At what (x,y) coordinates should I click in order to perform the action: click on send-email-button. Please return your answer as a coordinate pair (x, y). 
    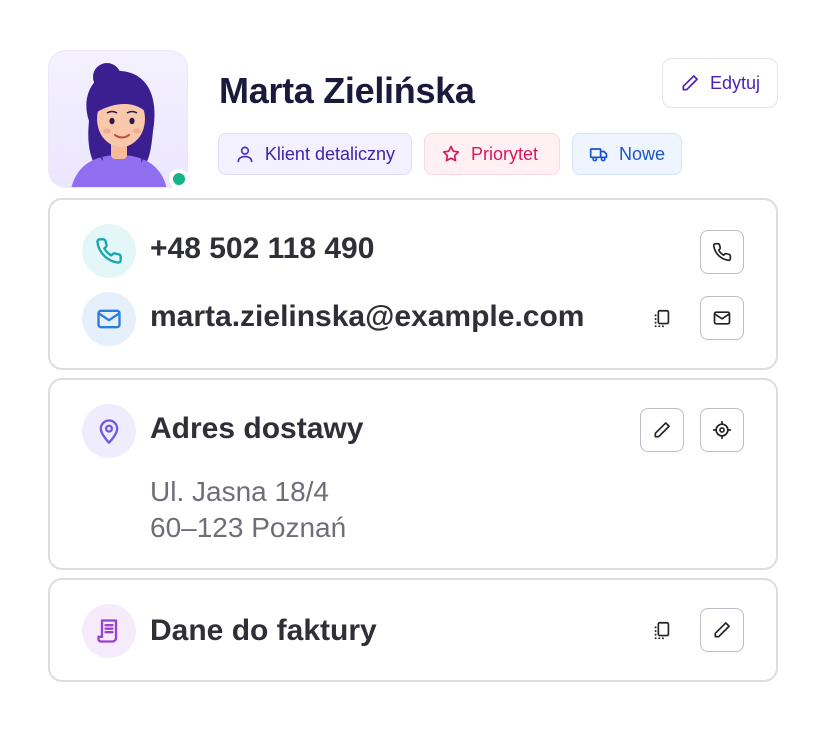
    Looking at the image, I should click on (722, 318).